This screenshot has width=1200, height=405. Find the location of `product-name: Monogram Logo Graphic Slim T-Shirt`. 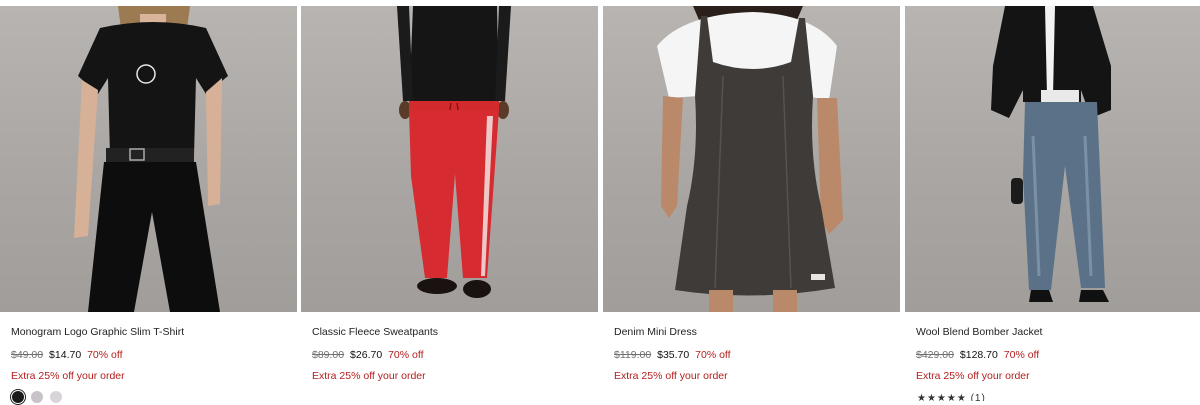

product-name: Monogram Logo Graphic Slim T-Shirt is located at coordinates (154, 332).